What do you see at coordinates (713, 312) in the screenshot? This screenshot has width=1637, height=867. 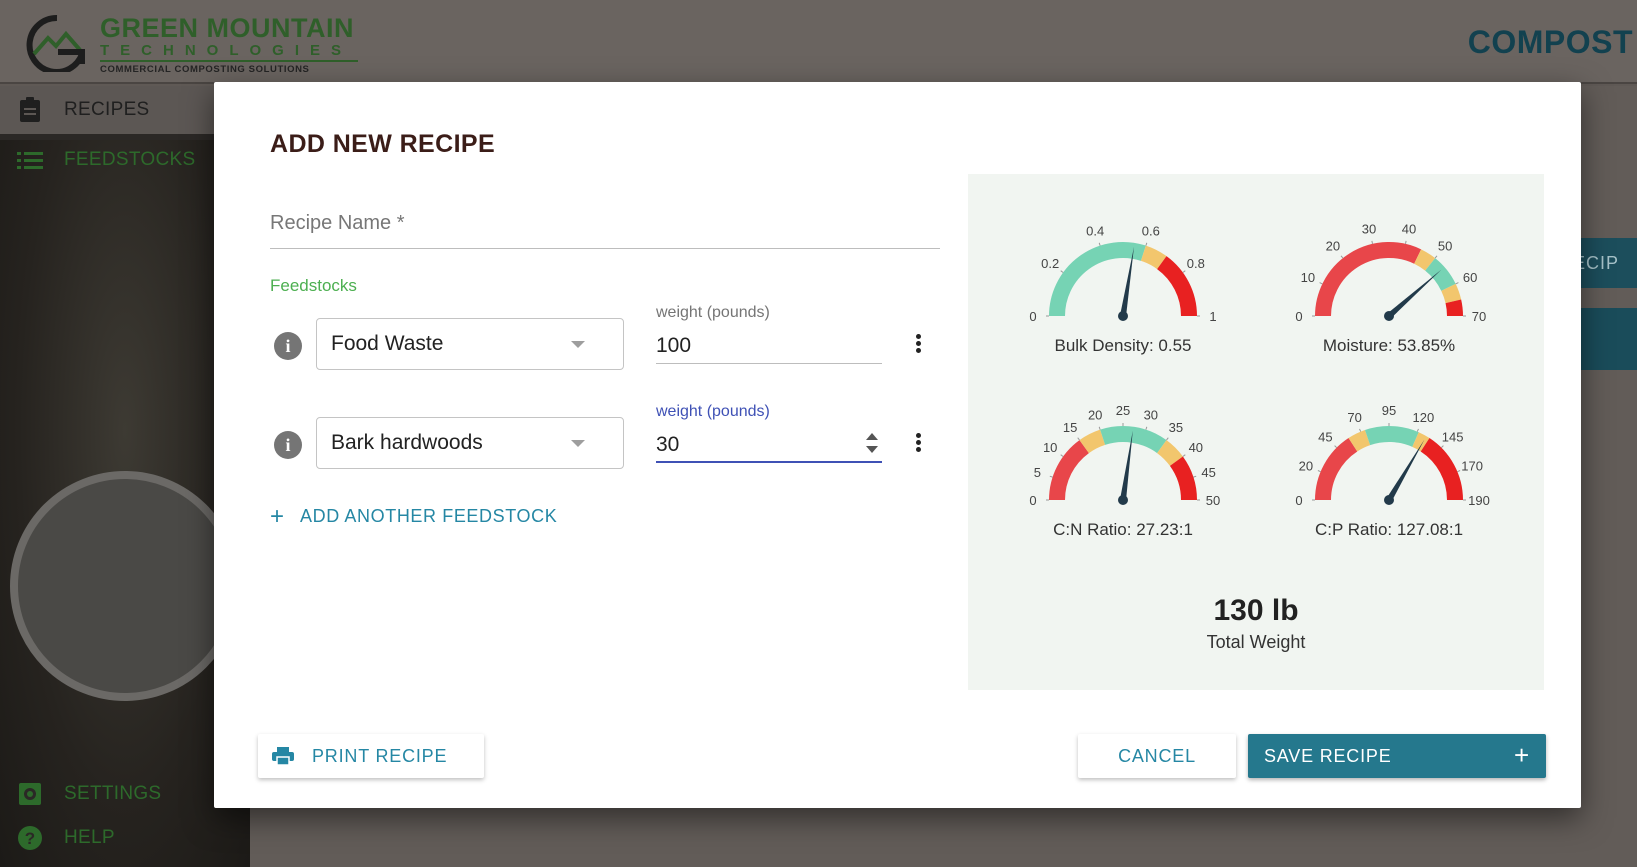 I see `weight-label: weight (pounds)` at bounding box center [713, 312].